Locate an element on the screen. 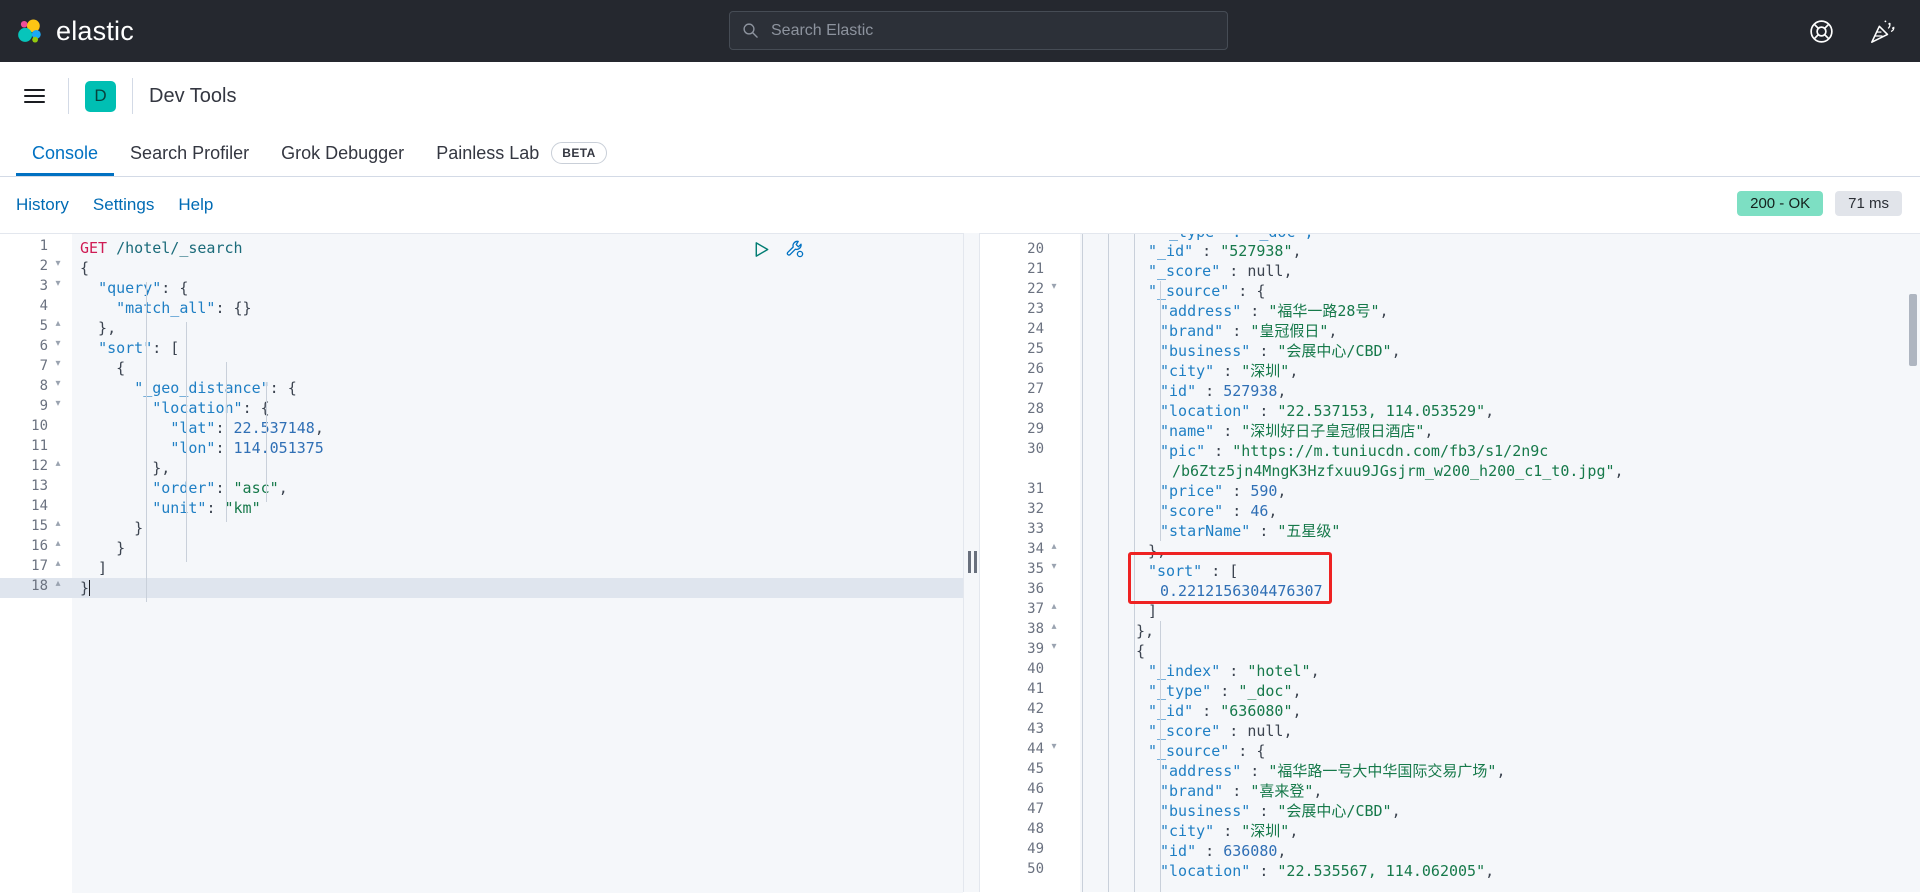 The image size is (1920, 893). code-line: "sort": [ is located at coordinates (517, 348).